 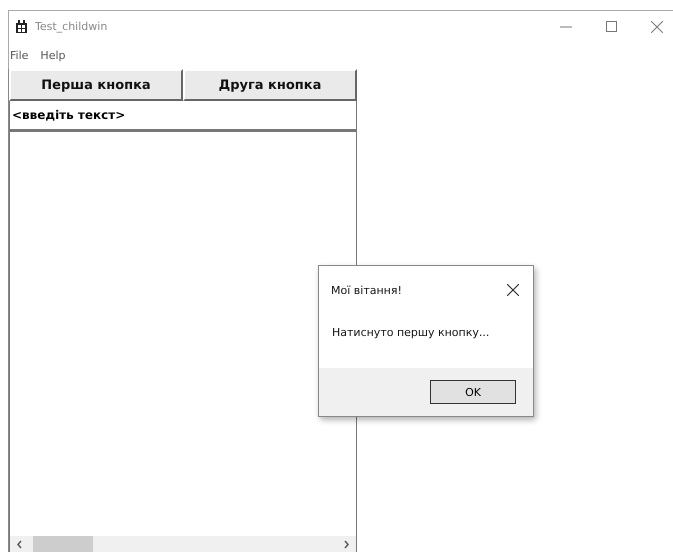 What do you see at coordinates (346, 544) in the screenshot?
I see `scroll-right-icon` at bounding box center [346, 544].